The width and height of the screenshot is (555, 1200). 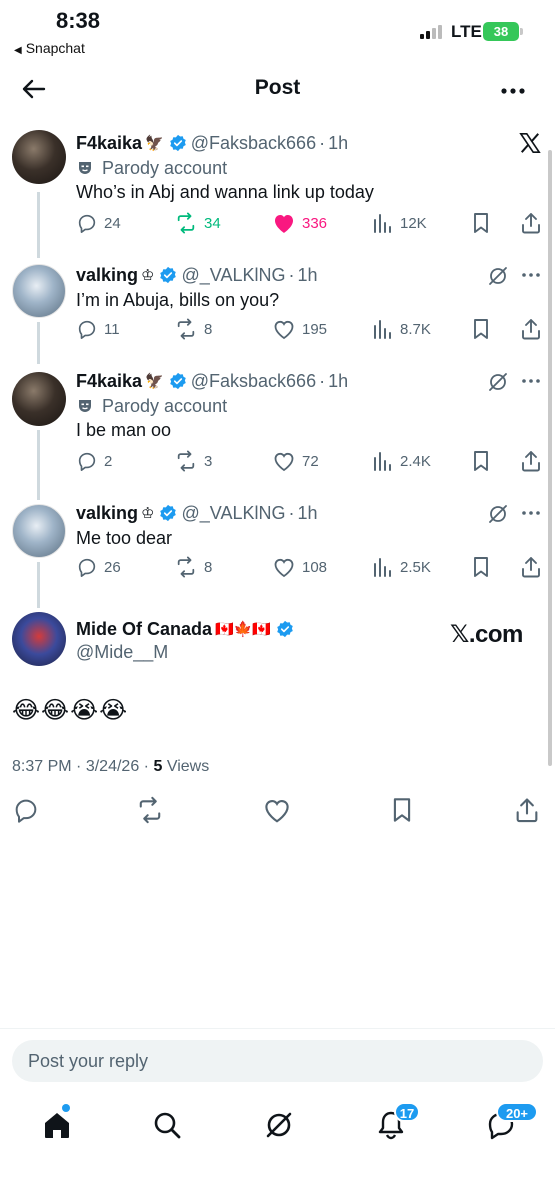 What do you see at coordinates (401, 329) in the screenshot?
I see `views-button: 8.7K` at bounding box center [401, 329].